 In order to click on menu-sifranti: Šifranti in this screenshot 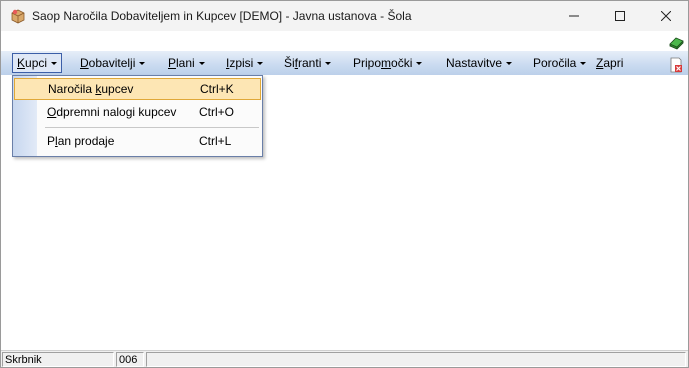, I will do `click(307, 63)`.